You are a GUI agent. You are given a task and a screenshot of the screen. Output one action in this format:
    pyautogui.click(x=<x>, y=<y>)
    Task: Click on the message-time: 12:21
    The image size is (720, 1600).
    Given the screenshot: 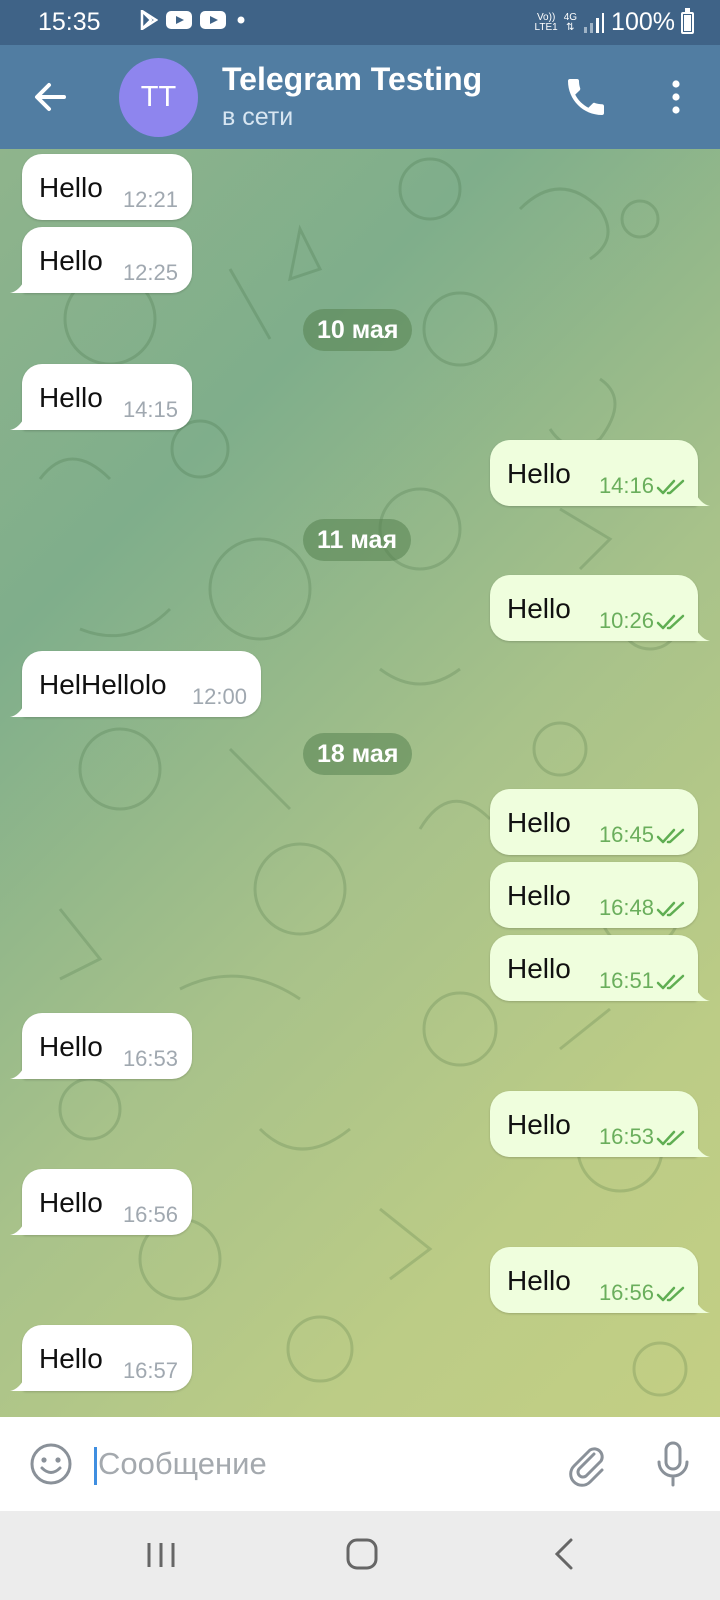 What is the action you would take?
    pyautogui.click(x=150, y=199)
    